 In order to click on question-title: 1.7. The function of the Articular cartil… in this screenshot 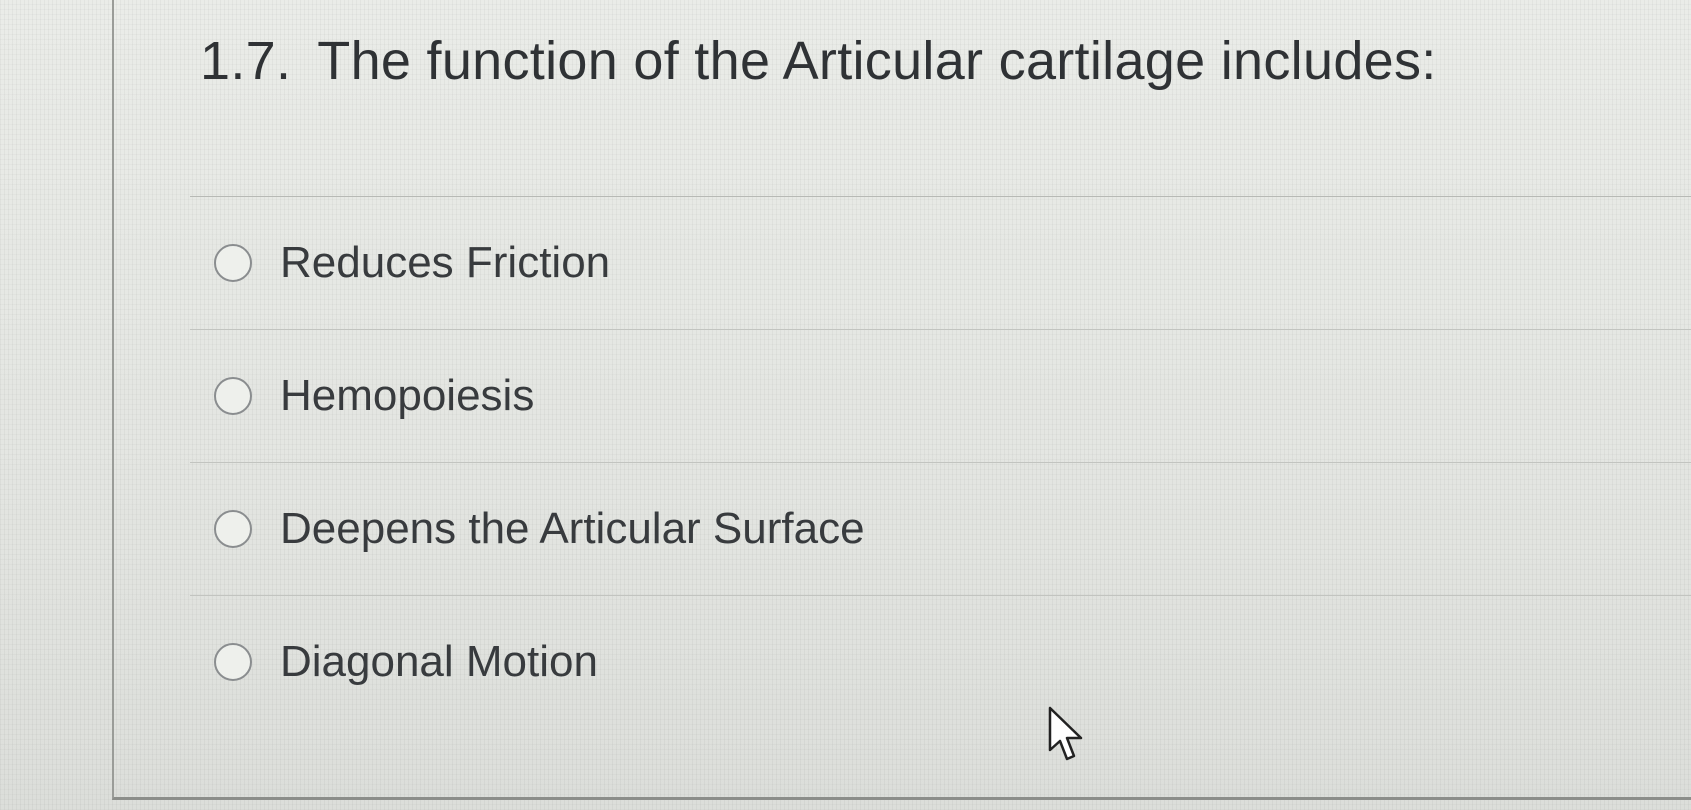, I will do `click(818, 61)`.